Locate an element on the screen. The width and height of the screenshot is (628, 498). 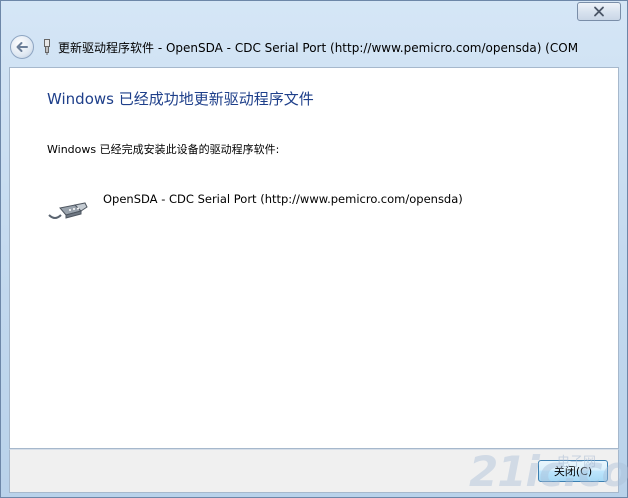
window-close-button is located at coordinates (599, 11).